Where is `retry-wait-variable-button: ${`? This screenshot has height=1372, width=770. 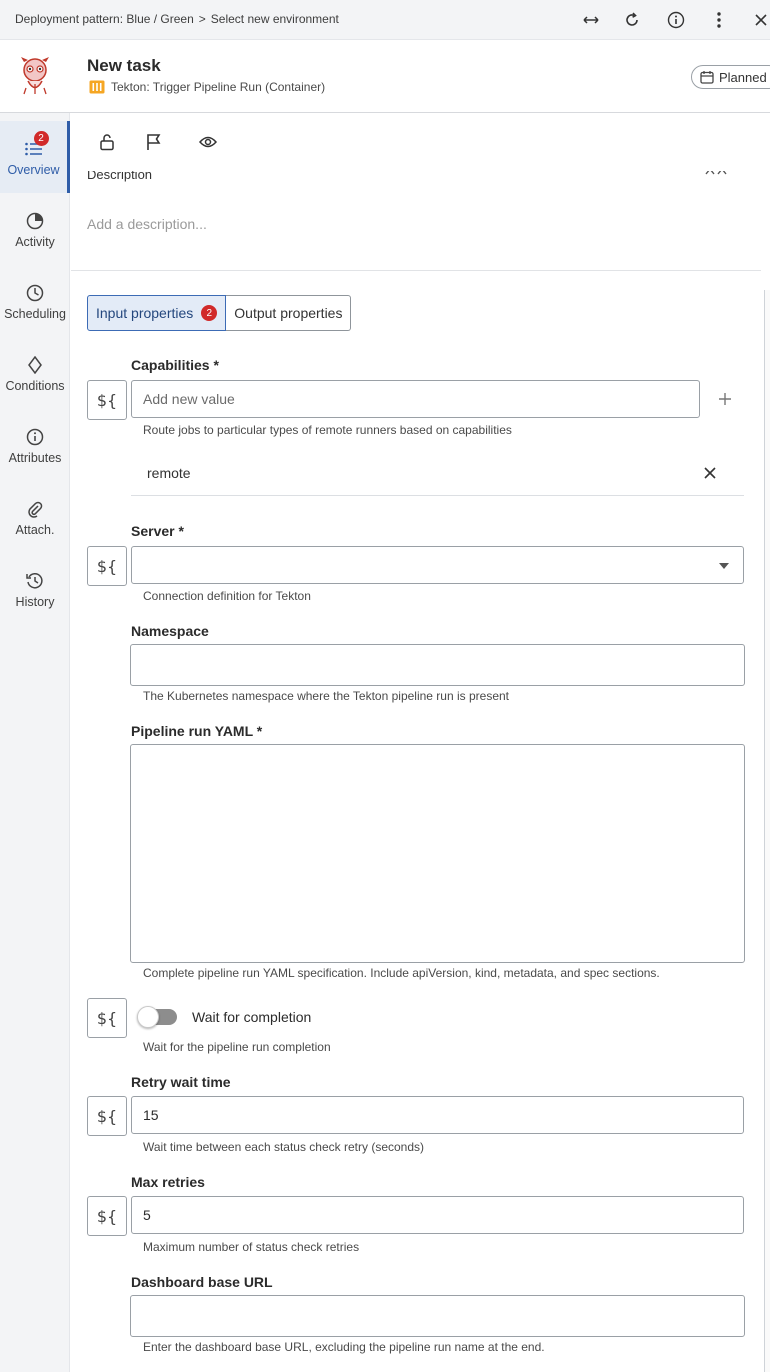
retry-wait-variable-button: ${ is located at coordinates (107, 1116).